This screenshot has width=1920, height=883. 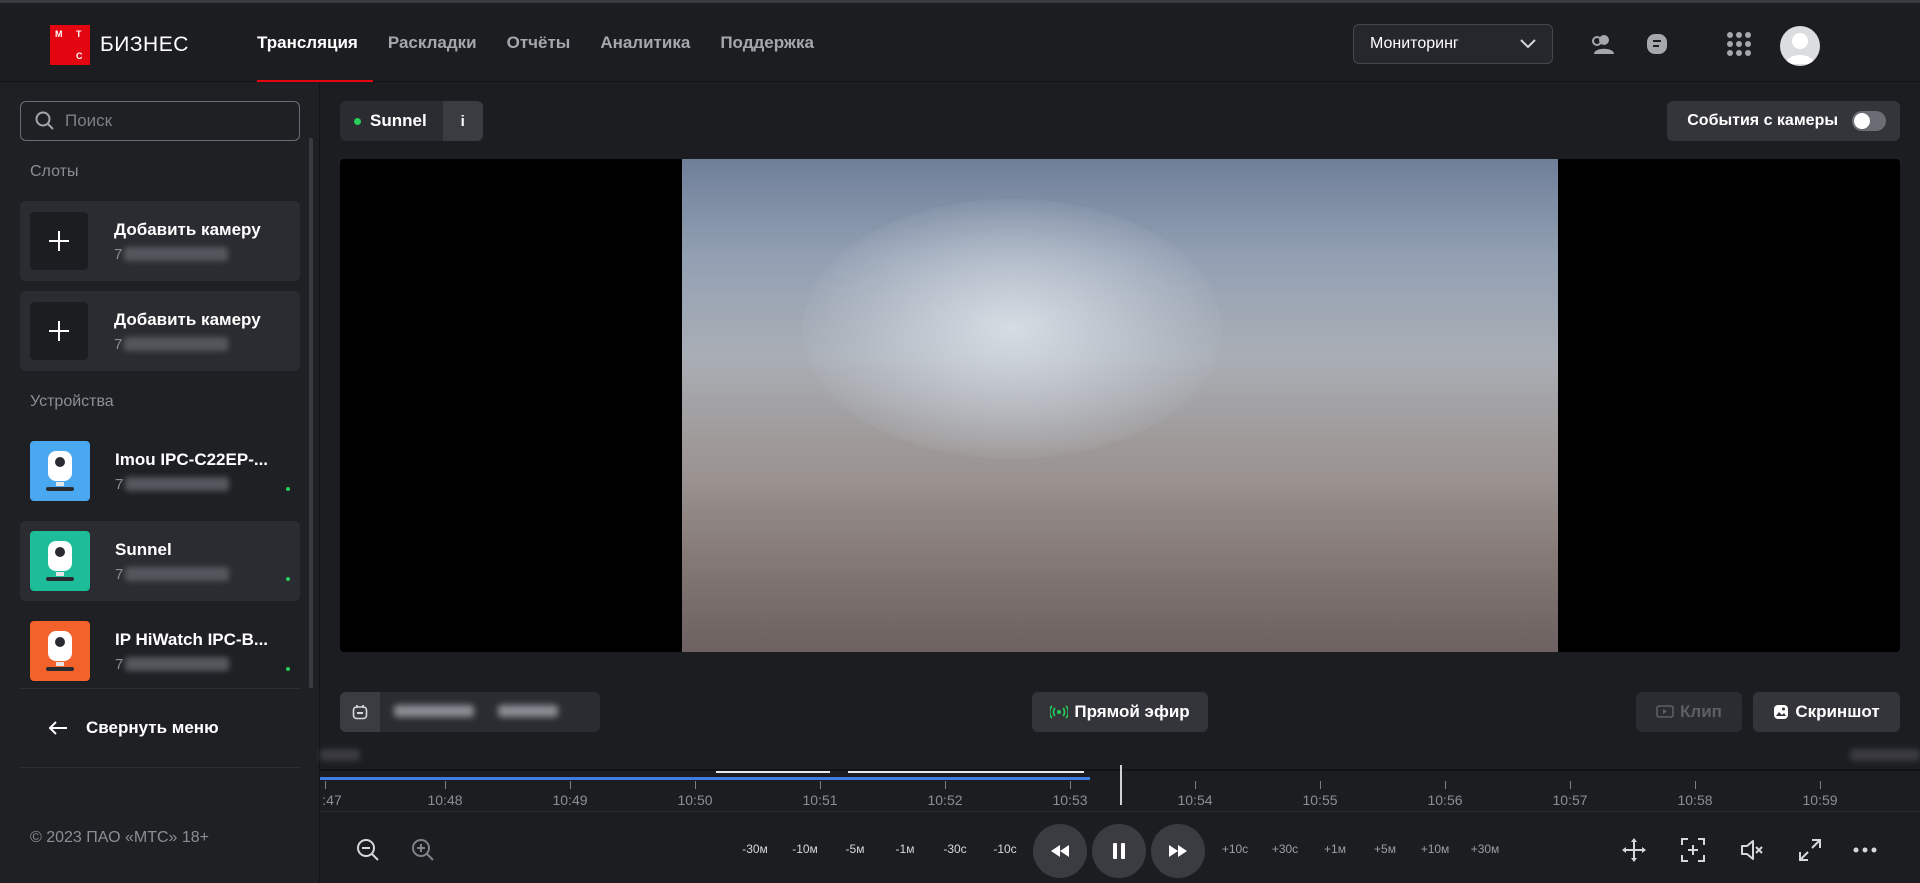 I want to click on logo-letter-m: М, so click(x=59, y=34).